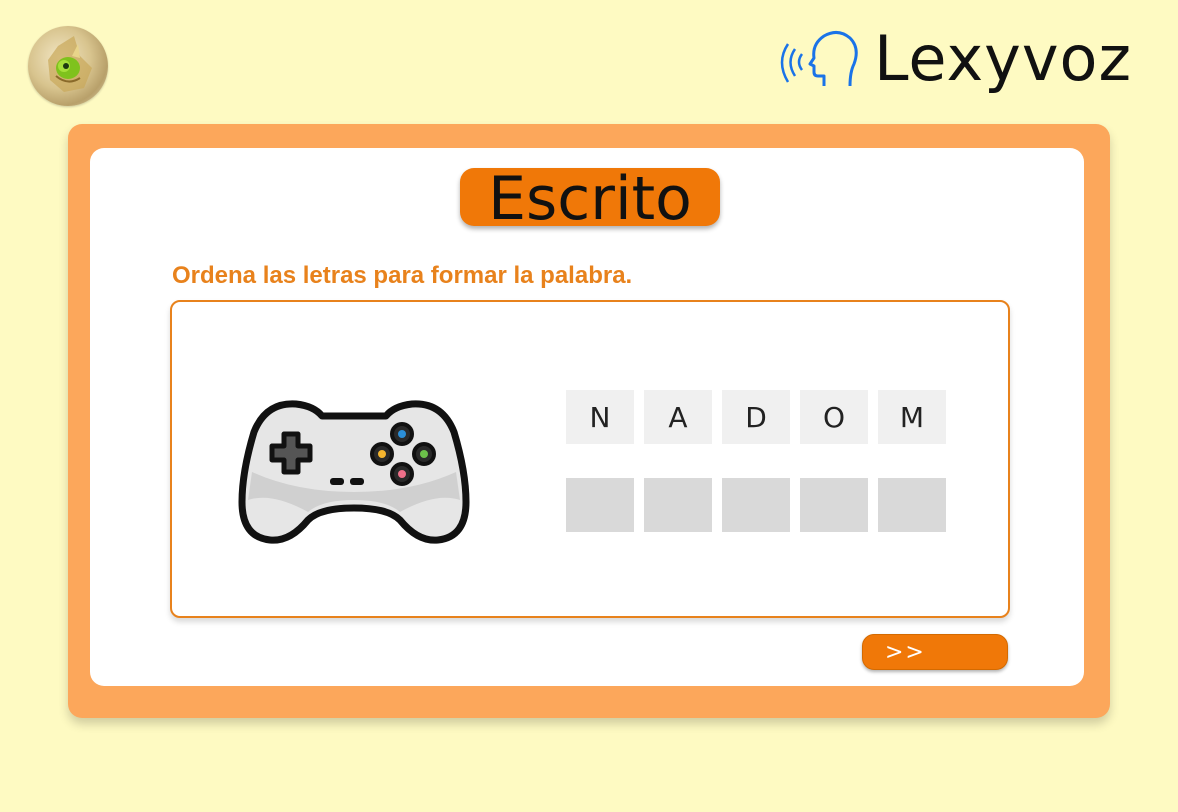  I want to click on letter-tile: O, so click(834, 417).